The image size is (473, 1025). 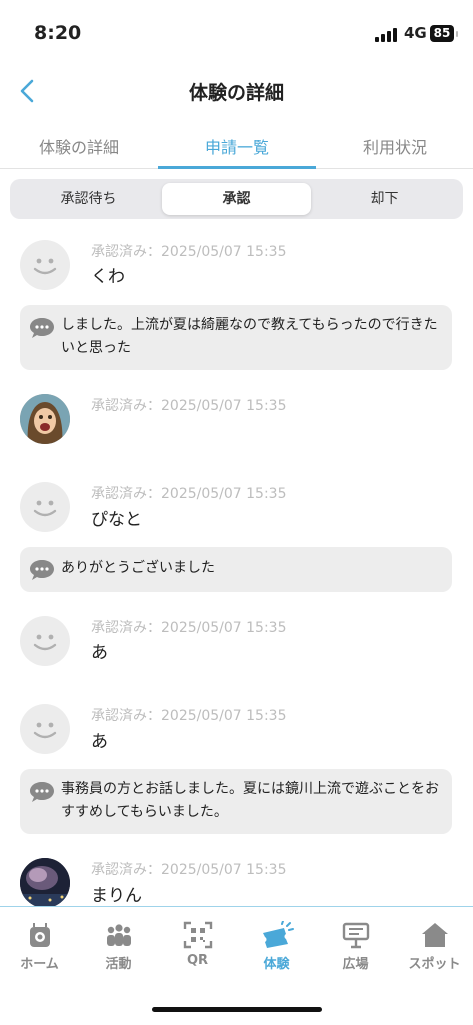 I want to click on tab-bar: 体験の詳細 申請一覧 利用状況, so click(x=236, y=146).